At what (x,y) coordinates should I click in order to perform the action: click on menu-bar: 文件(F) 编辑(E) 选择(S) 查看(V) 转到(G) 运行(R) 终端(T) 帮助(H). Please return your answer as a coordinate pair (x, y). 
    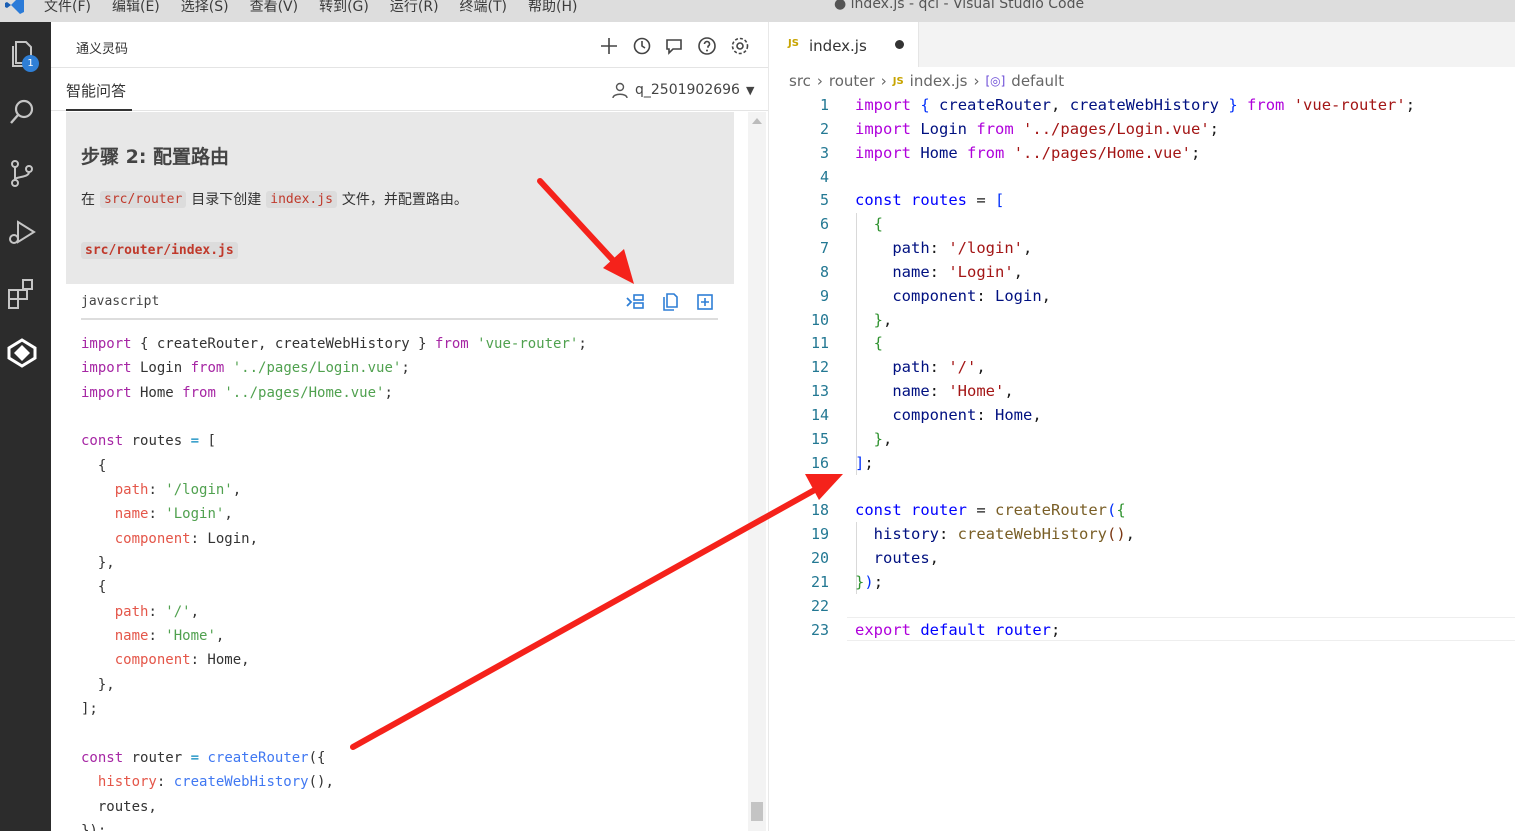
    Looking at the image, I should click on (321, 8).